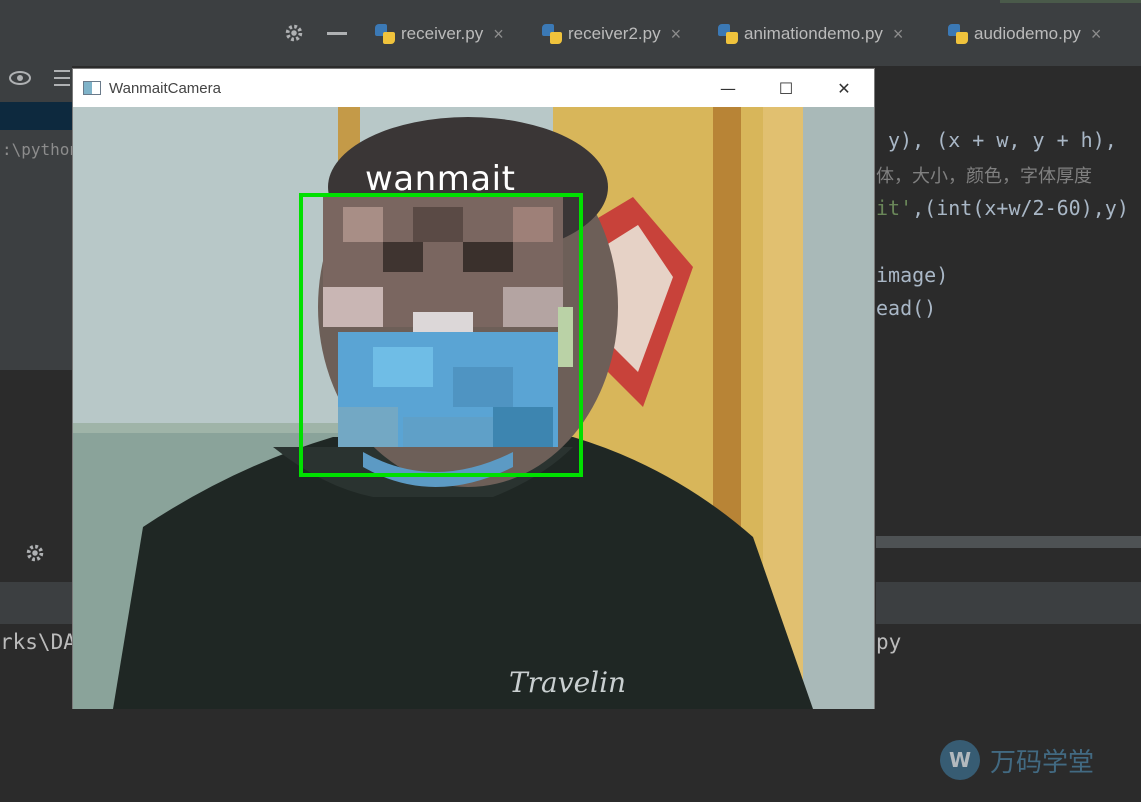  Describe the element at coordinates (1027, 33) in the screenshot. I see `tab-label: audiodemo.py` at that location.